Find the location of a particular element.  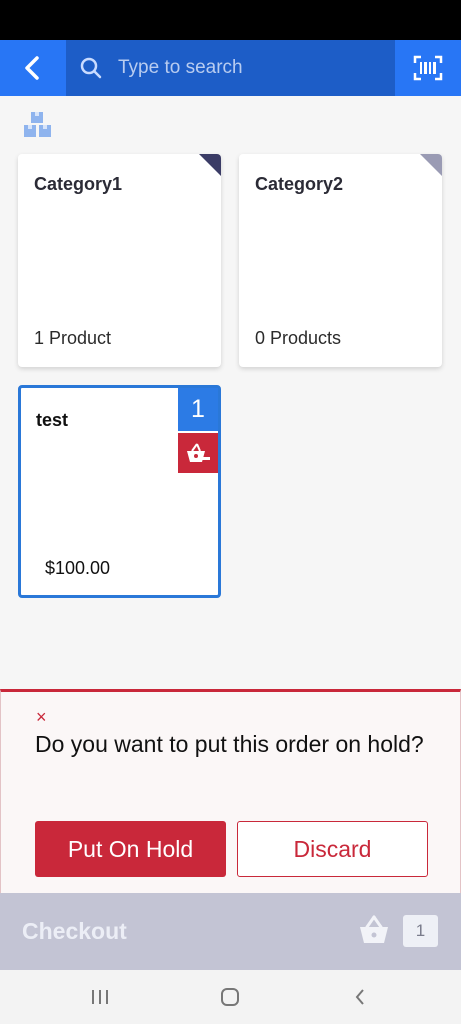

home-button is located at coordinates (230, 997).